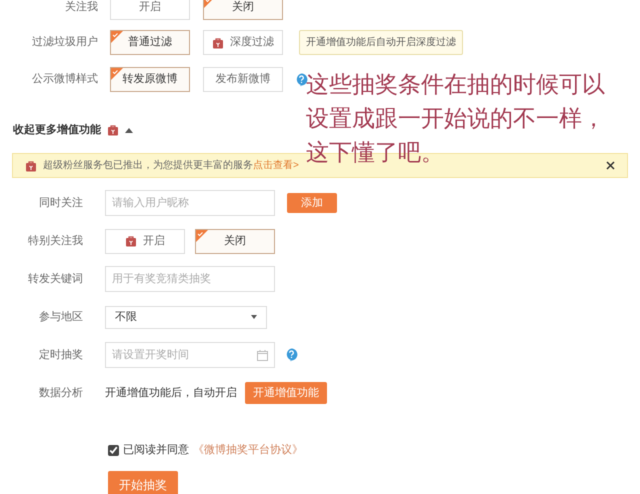  Describe the element at coordinates (150, 79) in the screenshot. I see `option-button: 转发原微博` at that location.